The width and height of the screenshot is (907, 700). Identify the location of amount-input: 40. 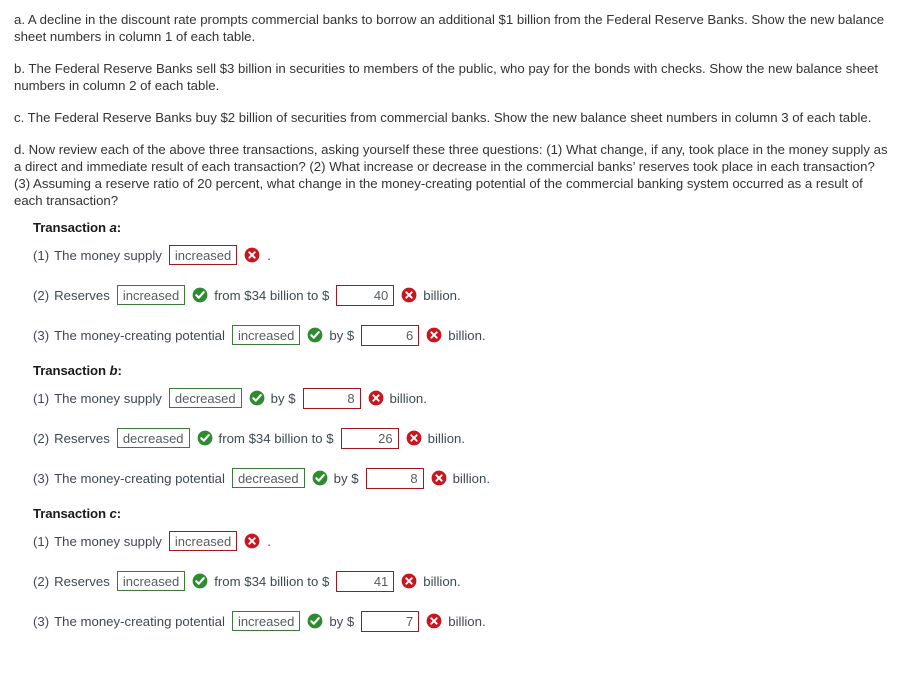
(365, 295).